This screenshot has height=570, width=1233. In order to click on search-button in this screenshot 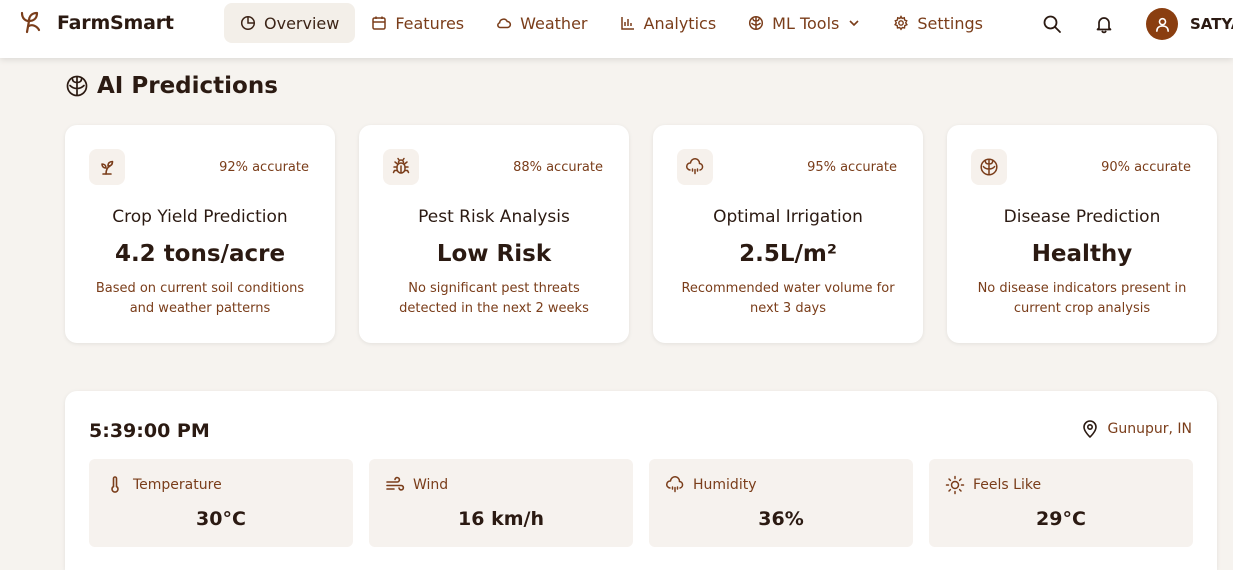, I will do `click(1052, 24)`.